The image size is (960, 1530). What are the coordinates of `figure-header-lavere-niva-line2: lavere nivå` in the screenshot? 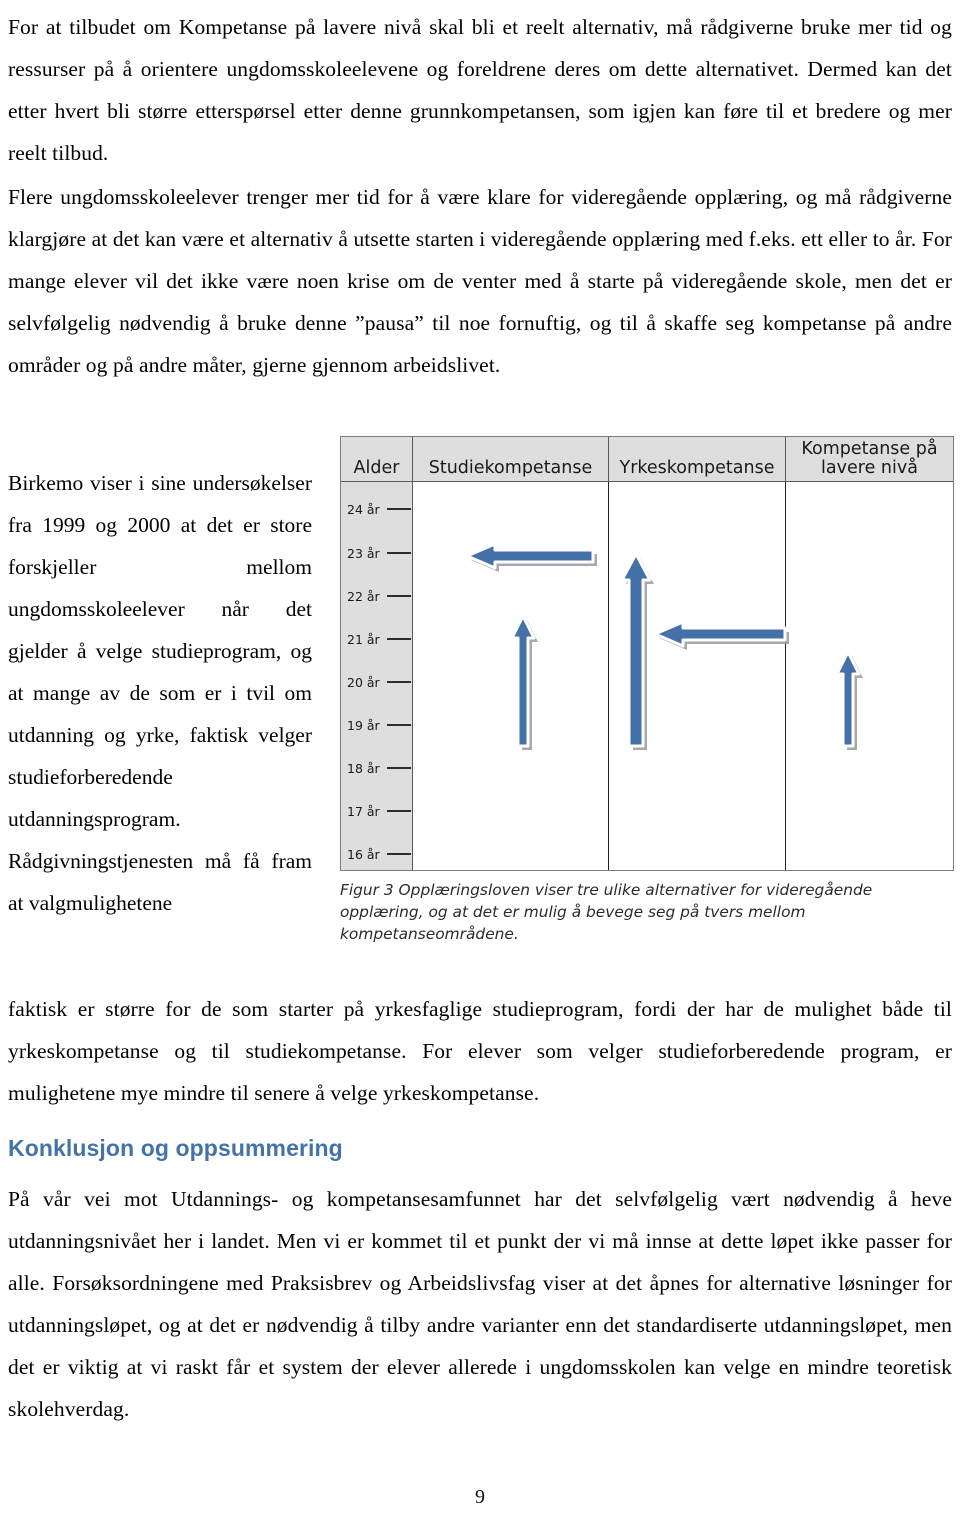 It's located at (869, 468).